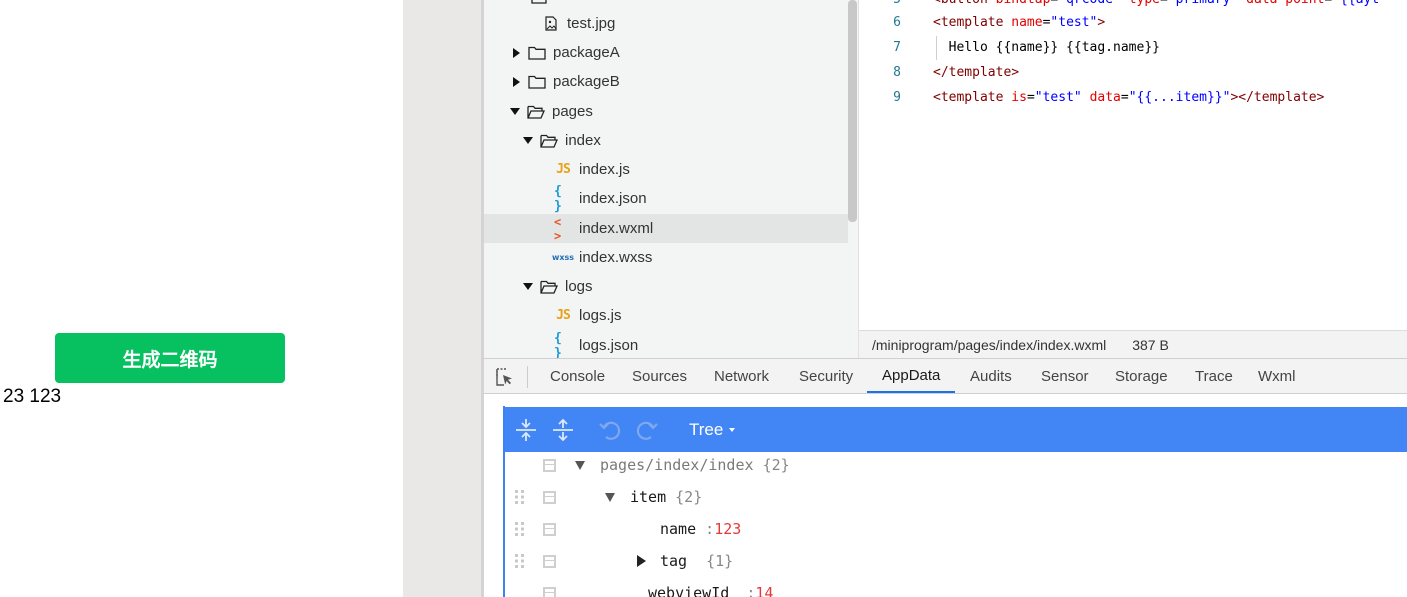 Image resolution: width=1407 pixels, height=597 pixels. I want to click on file-tree-label: index.wxss, so click(616, 257).